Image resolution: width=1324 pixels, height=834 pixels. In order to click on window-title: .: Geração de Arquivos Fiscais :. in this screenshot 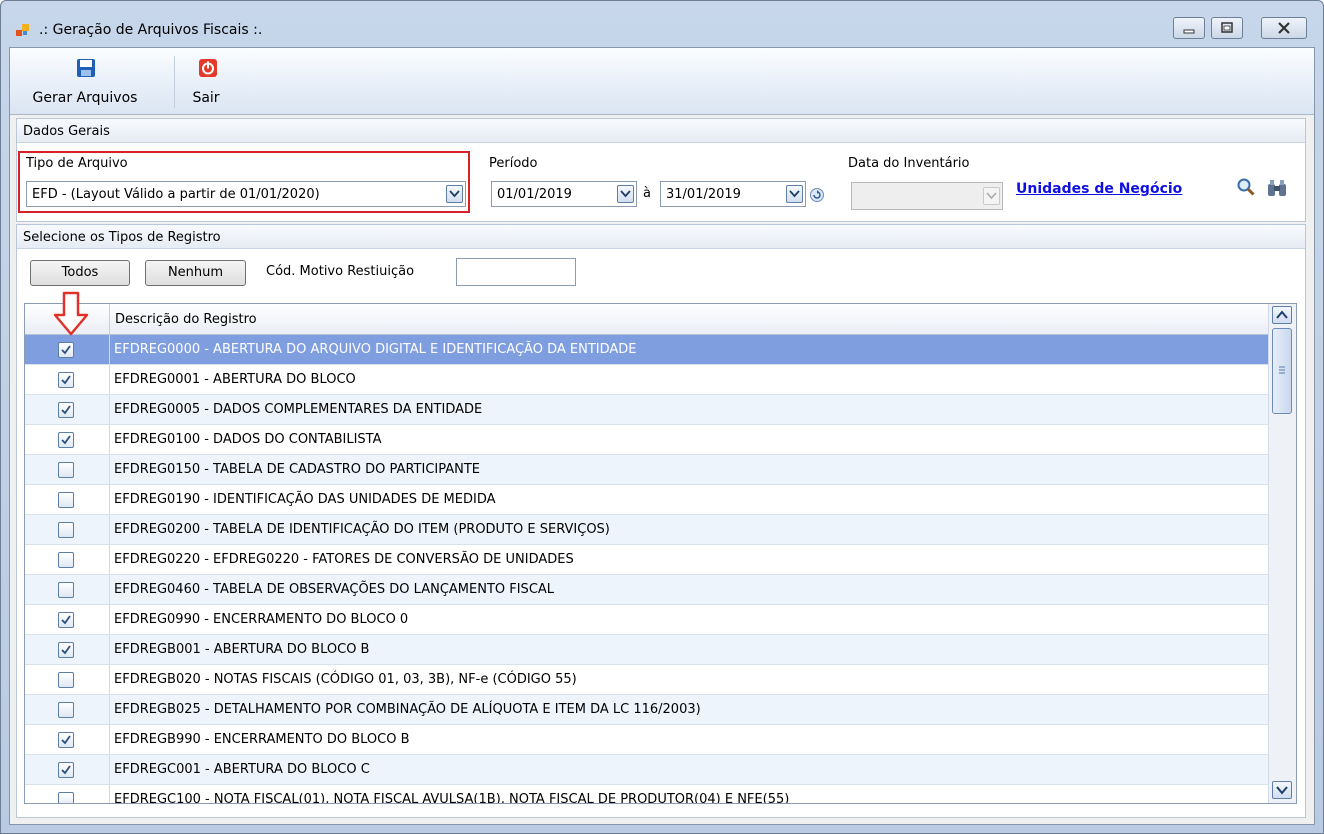, I will do `click(151, 30)`.